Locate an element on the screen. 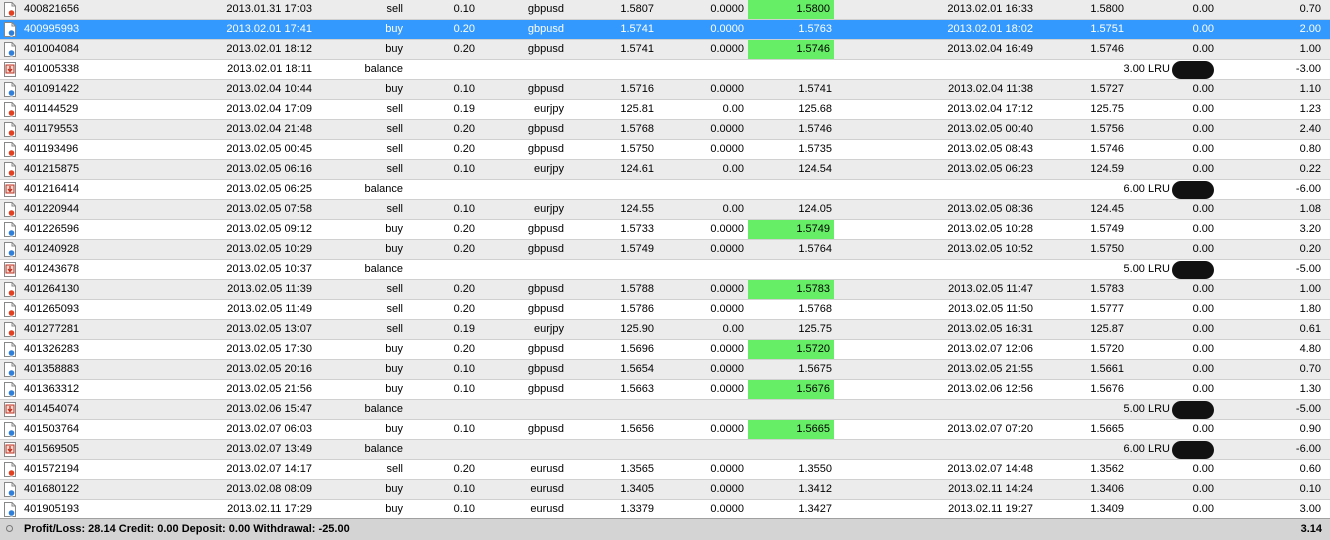 The width and height of the screenshot is (1330, 540). open-time-cell: 2013.02.04 10:44 is located at coordinates (269, 89).